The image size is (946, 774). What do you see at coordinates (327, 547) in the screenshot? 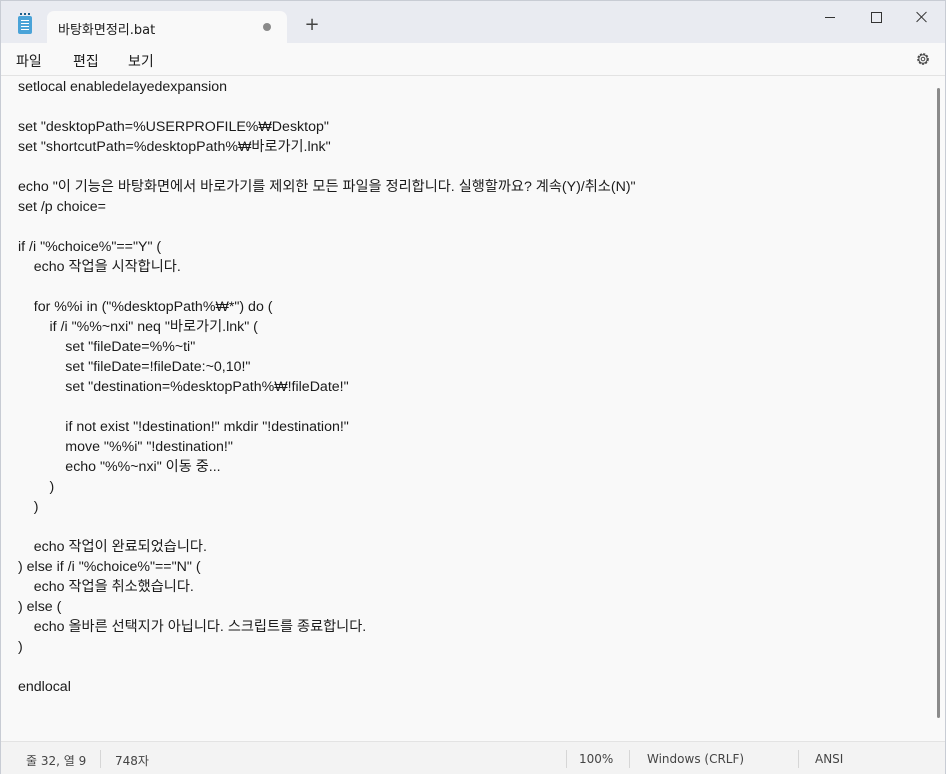
I see `code-line: echo 작업이 완료되었습니다.` at bounding box center [327, 547].